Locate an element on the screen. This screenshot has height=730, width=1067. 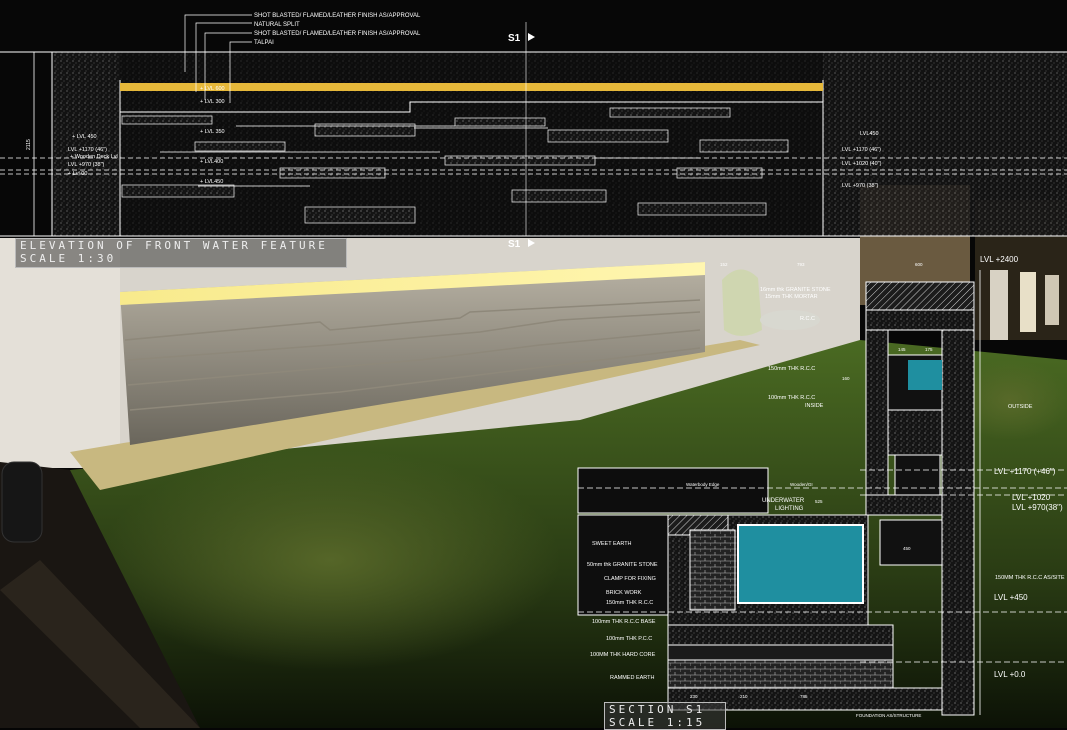
sec-level-970: LVL +970(38") is located at coordinates (1037, 507).